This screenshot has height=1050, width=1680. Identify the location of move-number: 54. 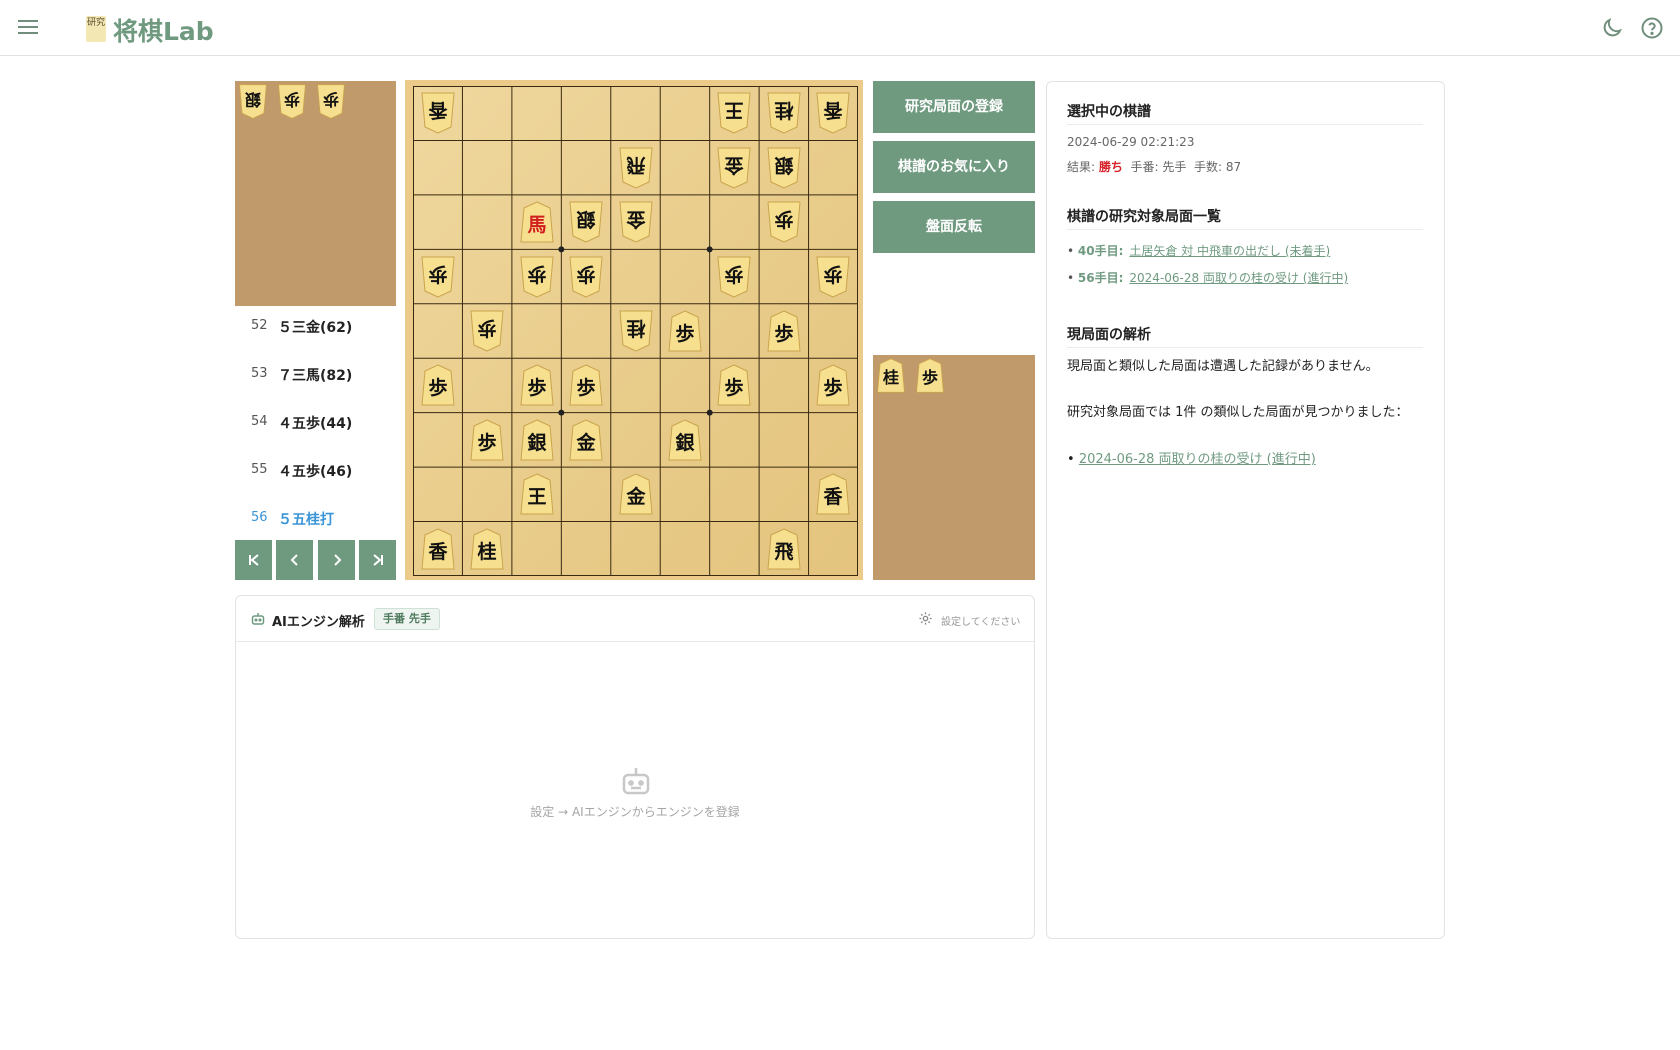
(259, 421).